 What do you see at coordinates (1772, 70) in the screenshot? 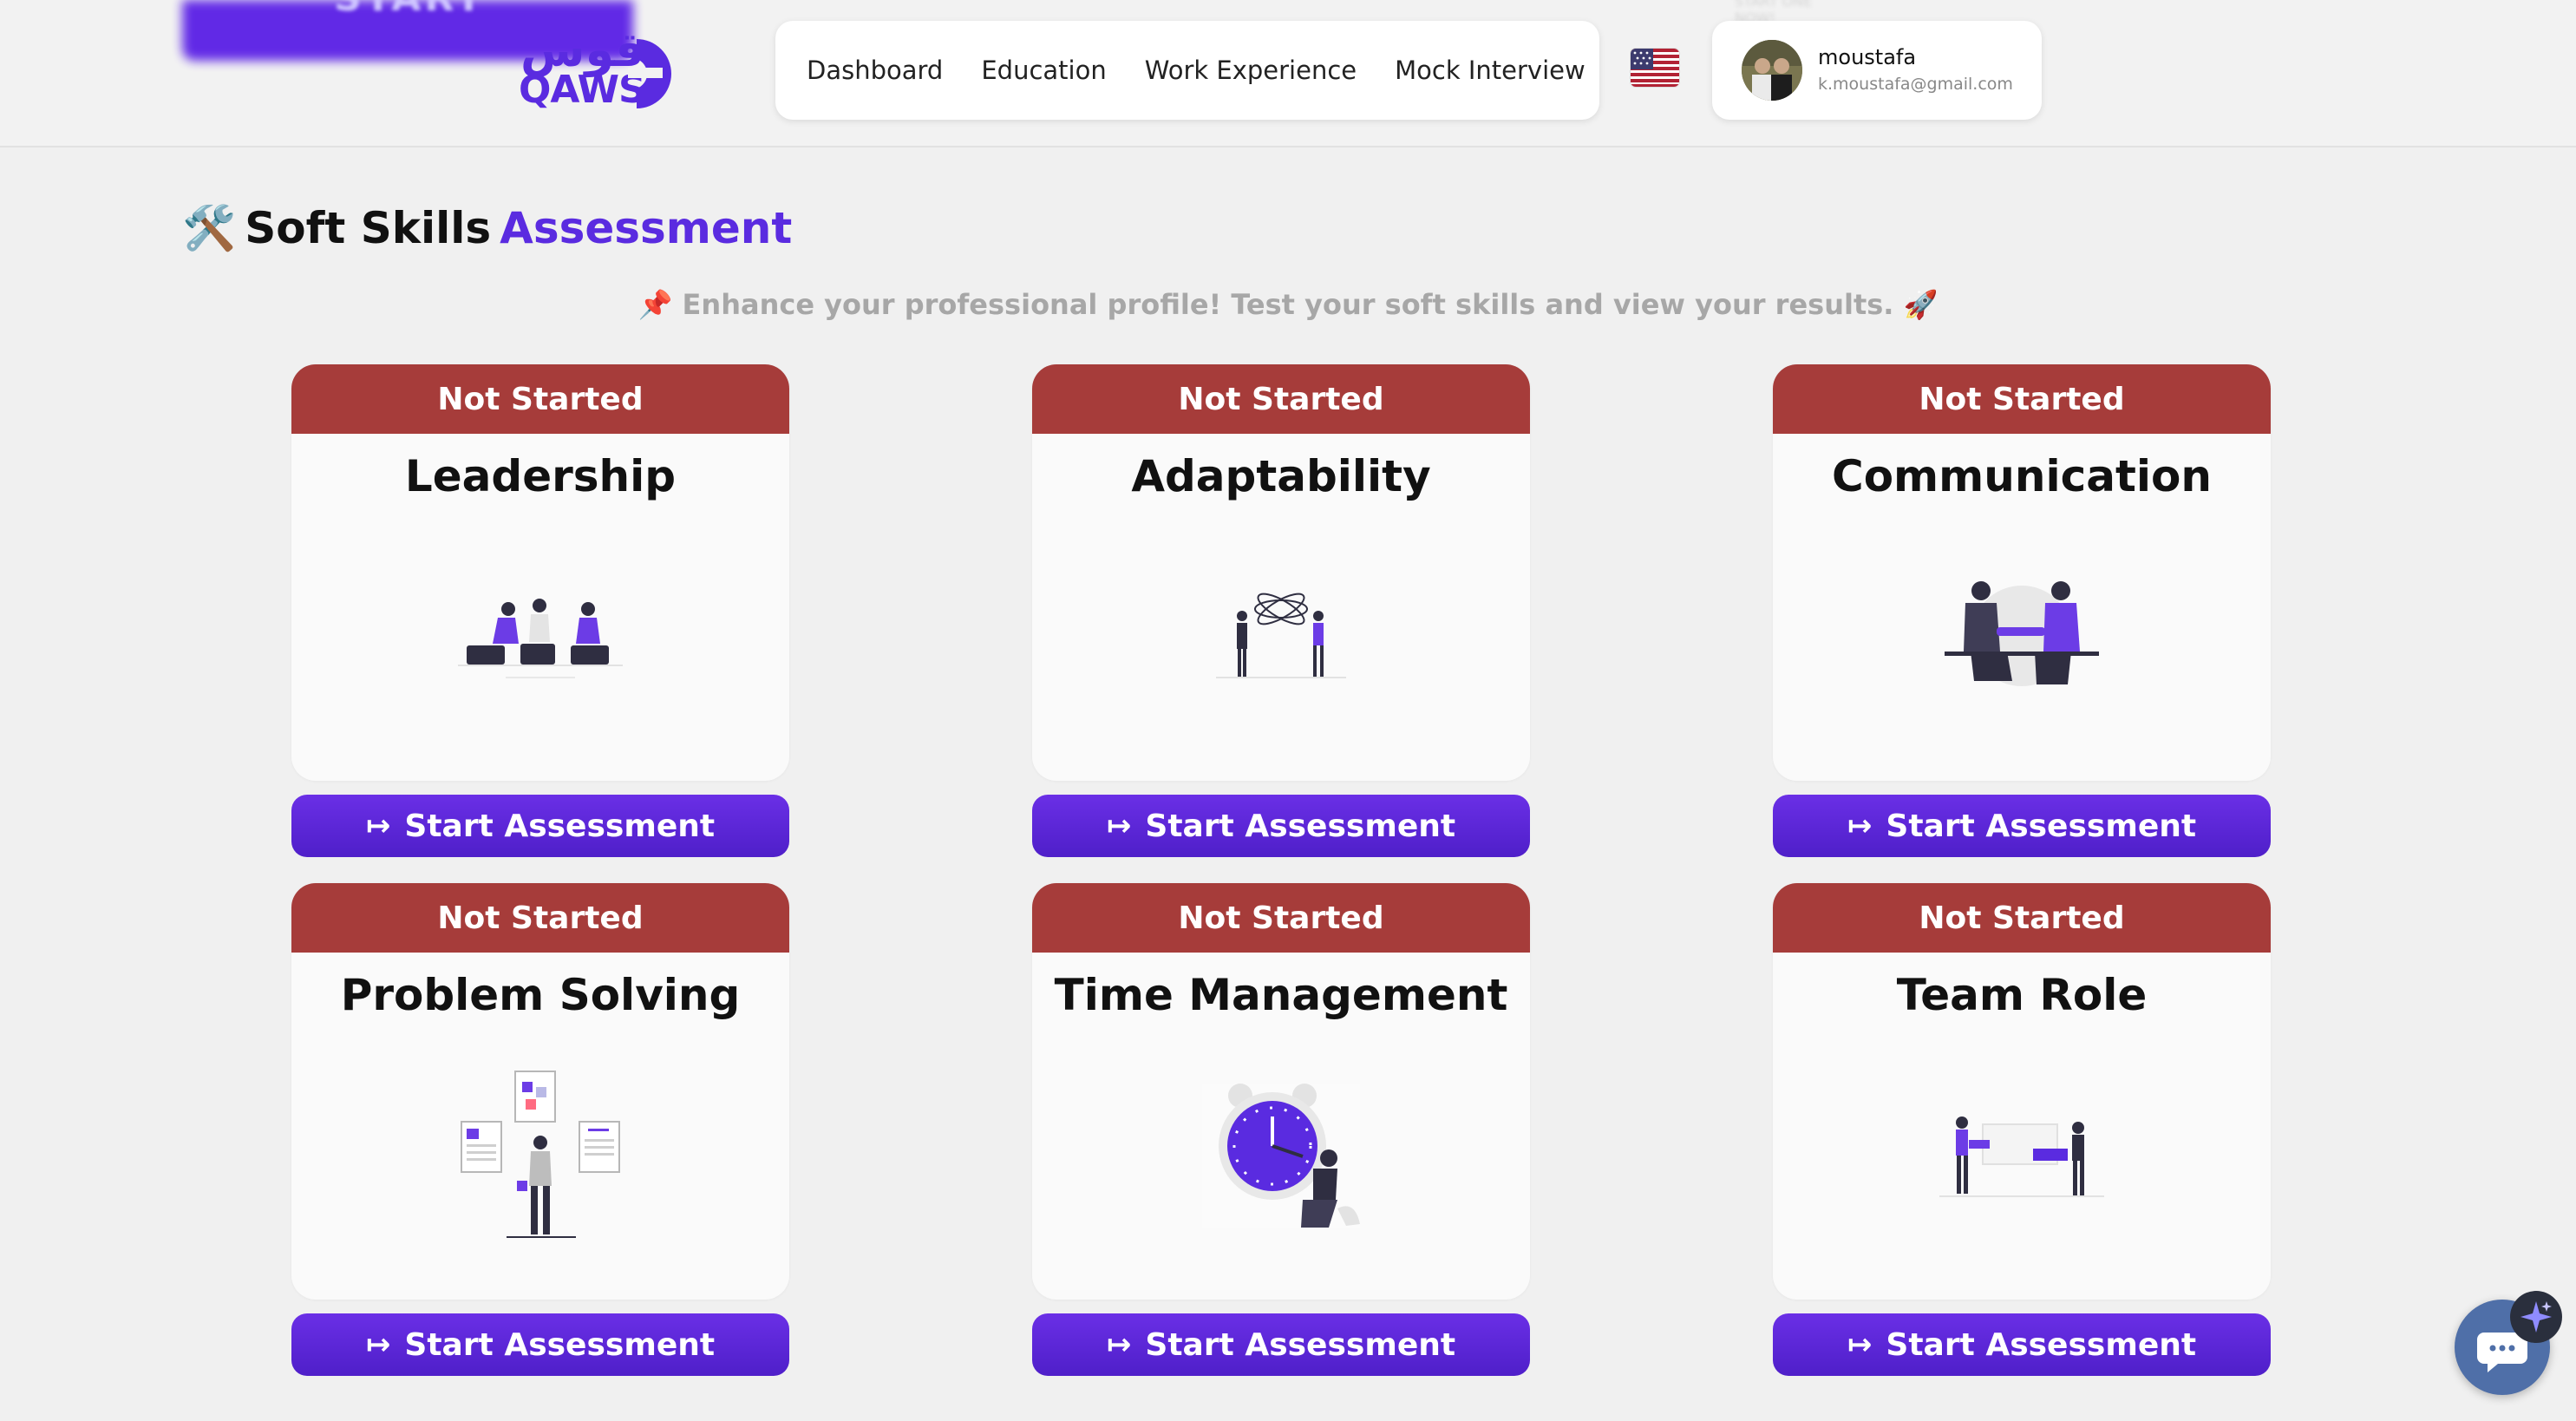
I see `avatar` at bounding box center [1772, 70].